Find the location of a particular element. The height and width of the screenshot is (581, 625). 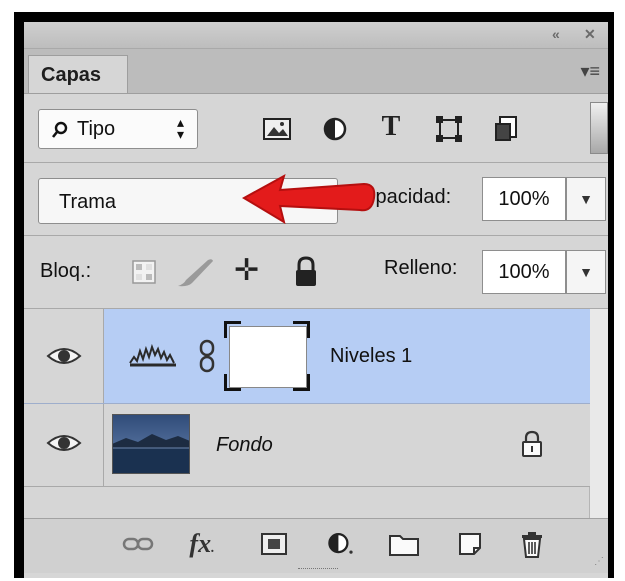

fill-label: Relleno: is located at coordinates (421, 268).